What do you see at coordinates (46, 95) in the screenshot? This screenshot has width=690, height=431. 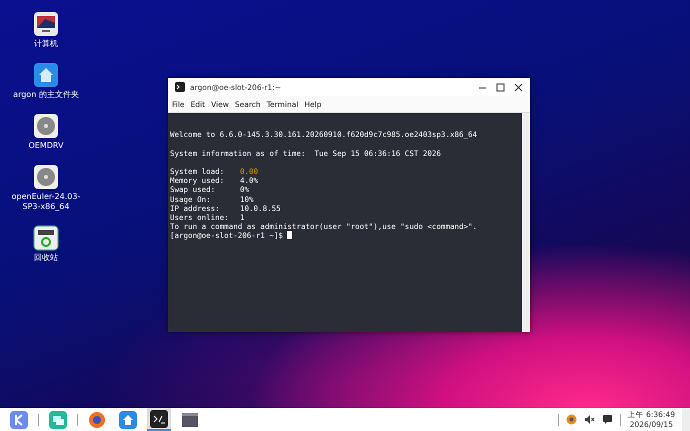 I see `desktop-icon-label: argon 的主文件夹` at bounding box center [46, 95].